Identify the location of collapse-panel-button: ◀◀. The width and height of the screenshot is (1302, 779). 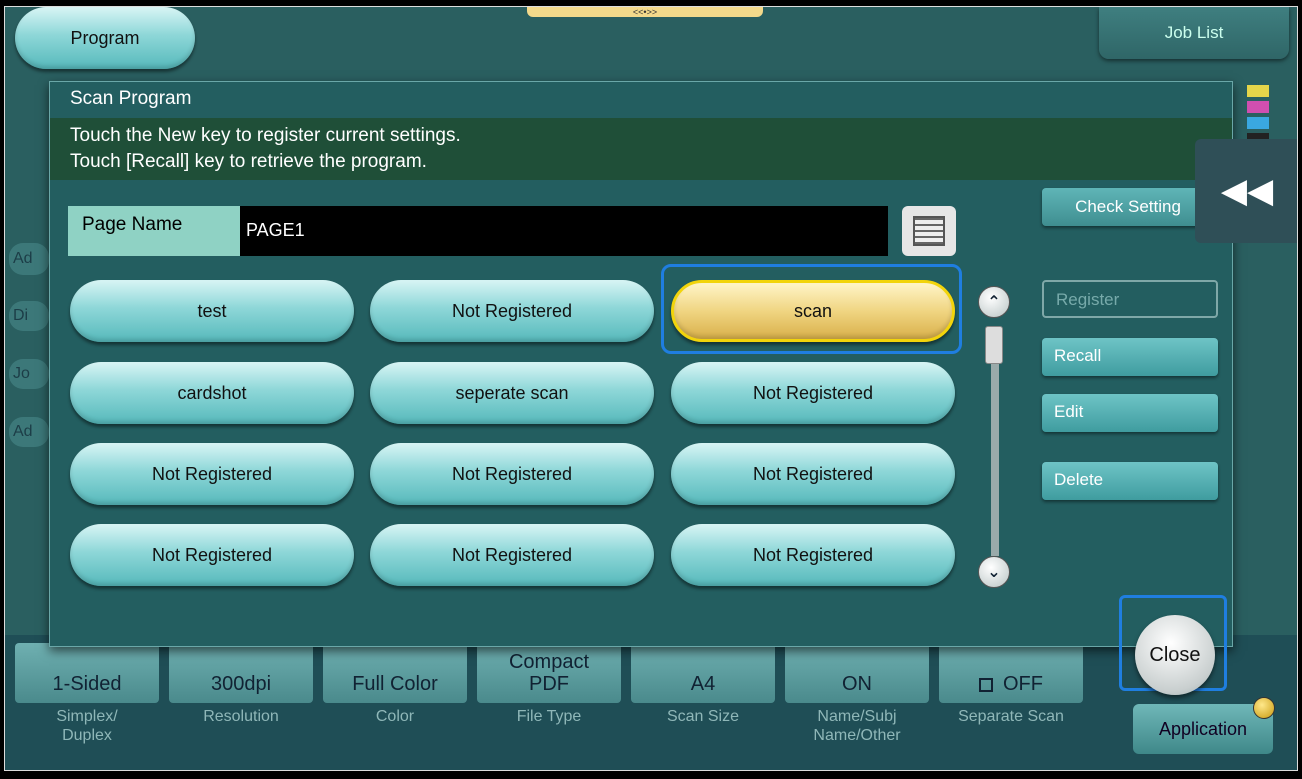
(1246, 191).